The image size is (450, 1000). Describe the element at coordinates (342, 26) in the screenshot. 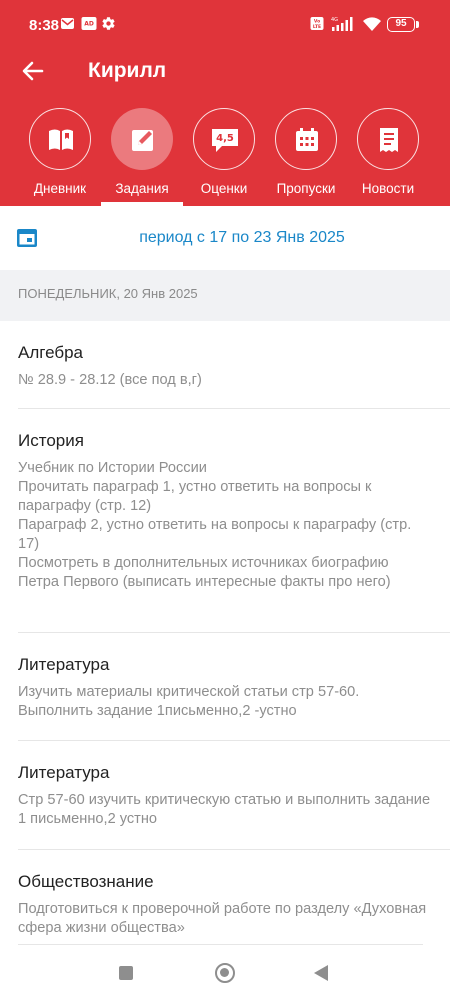

I see `signal-icon: 4G` at that location.